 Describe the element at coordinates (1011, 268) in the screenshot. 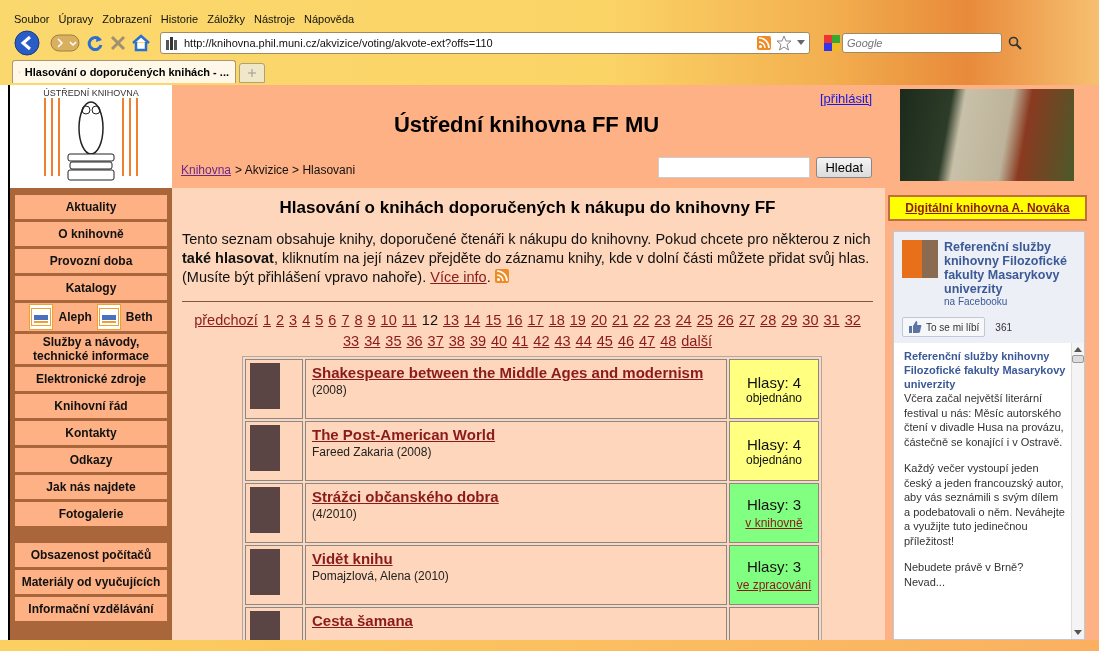

I see `facebook-page-link: Referenční služby knihovny Filozofické fakulty Masarykovy univerzity` at that location.